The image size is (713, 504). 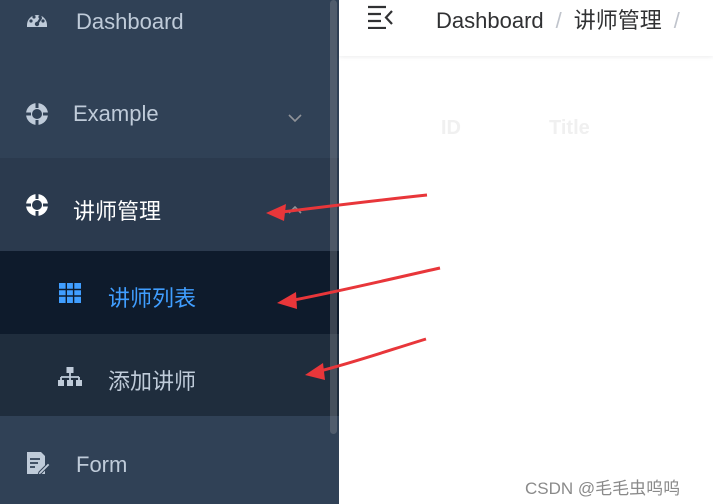 I want to click on tree-icon, so click(x=70, y=377).